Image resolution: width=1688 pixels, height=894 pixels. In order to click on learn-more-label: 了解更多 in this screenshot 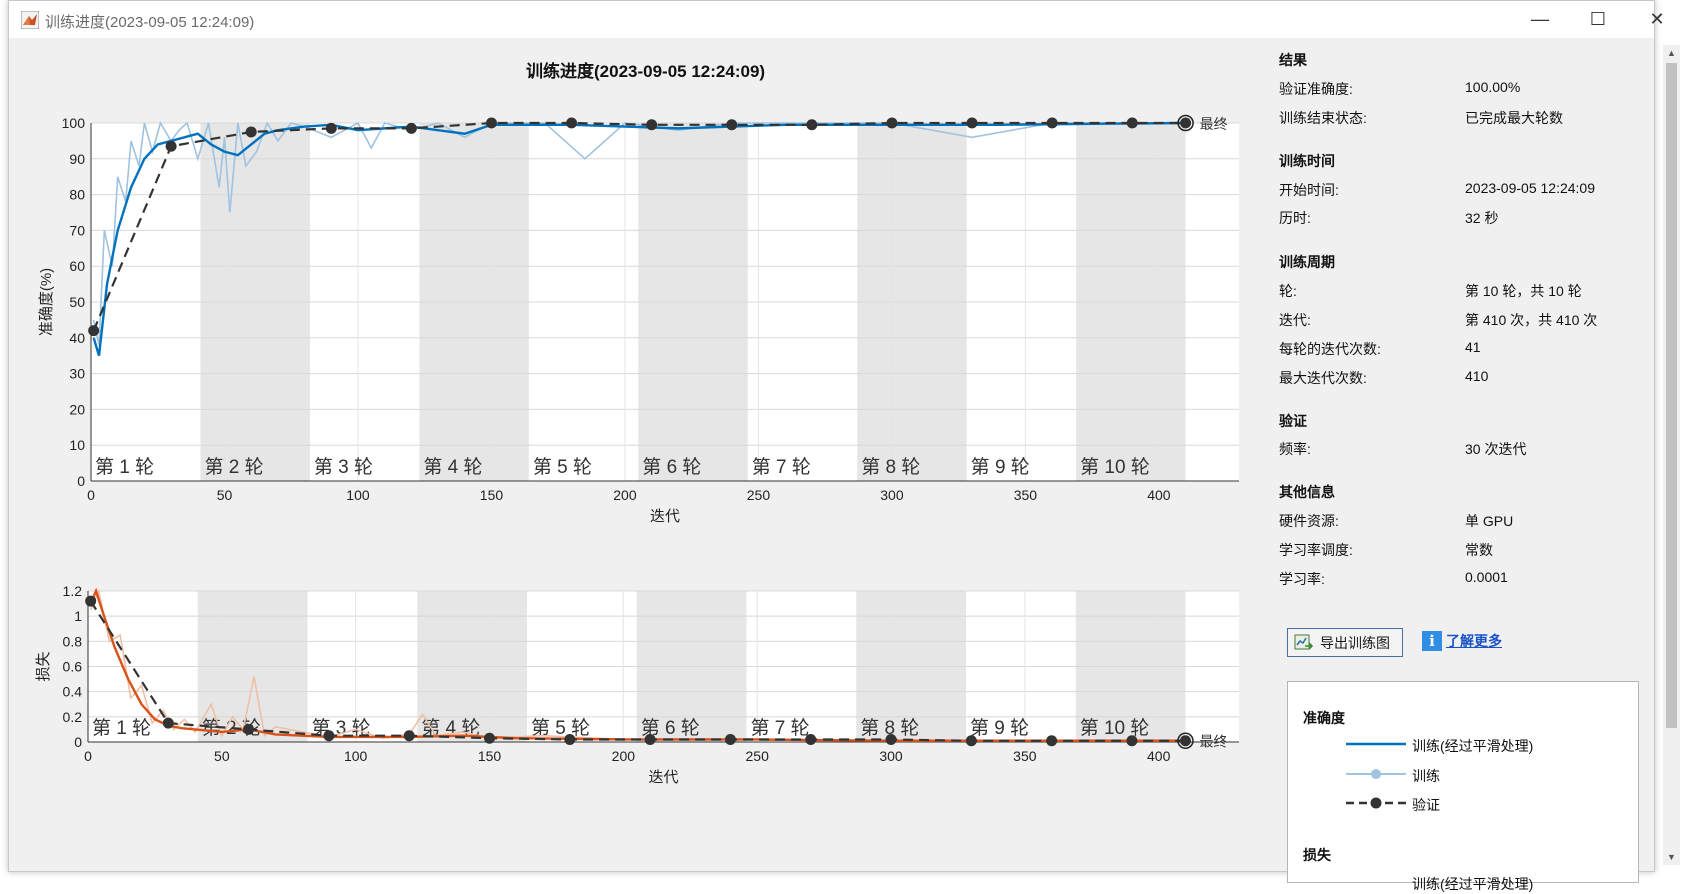, I will do `click(1474, 641)`.